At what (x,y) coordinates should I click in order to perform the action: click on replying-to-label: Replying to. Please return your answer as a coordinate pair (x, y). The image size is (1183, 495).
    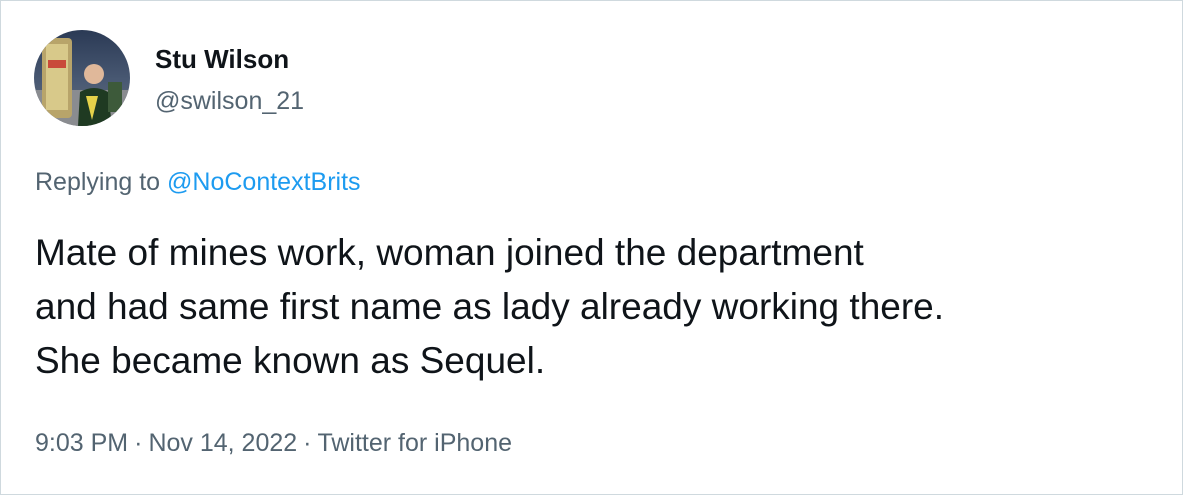
    Looking at the image, I should click on (98, 182).